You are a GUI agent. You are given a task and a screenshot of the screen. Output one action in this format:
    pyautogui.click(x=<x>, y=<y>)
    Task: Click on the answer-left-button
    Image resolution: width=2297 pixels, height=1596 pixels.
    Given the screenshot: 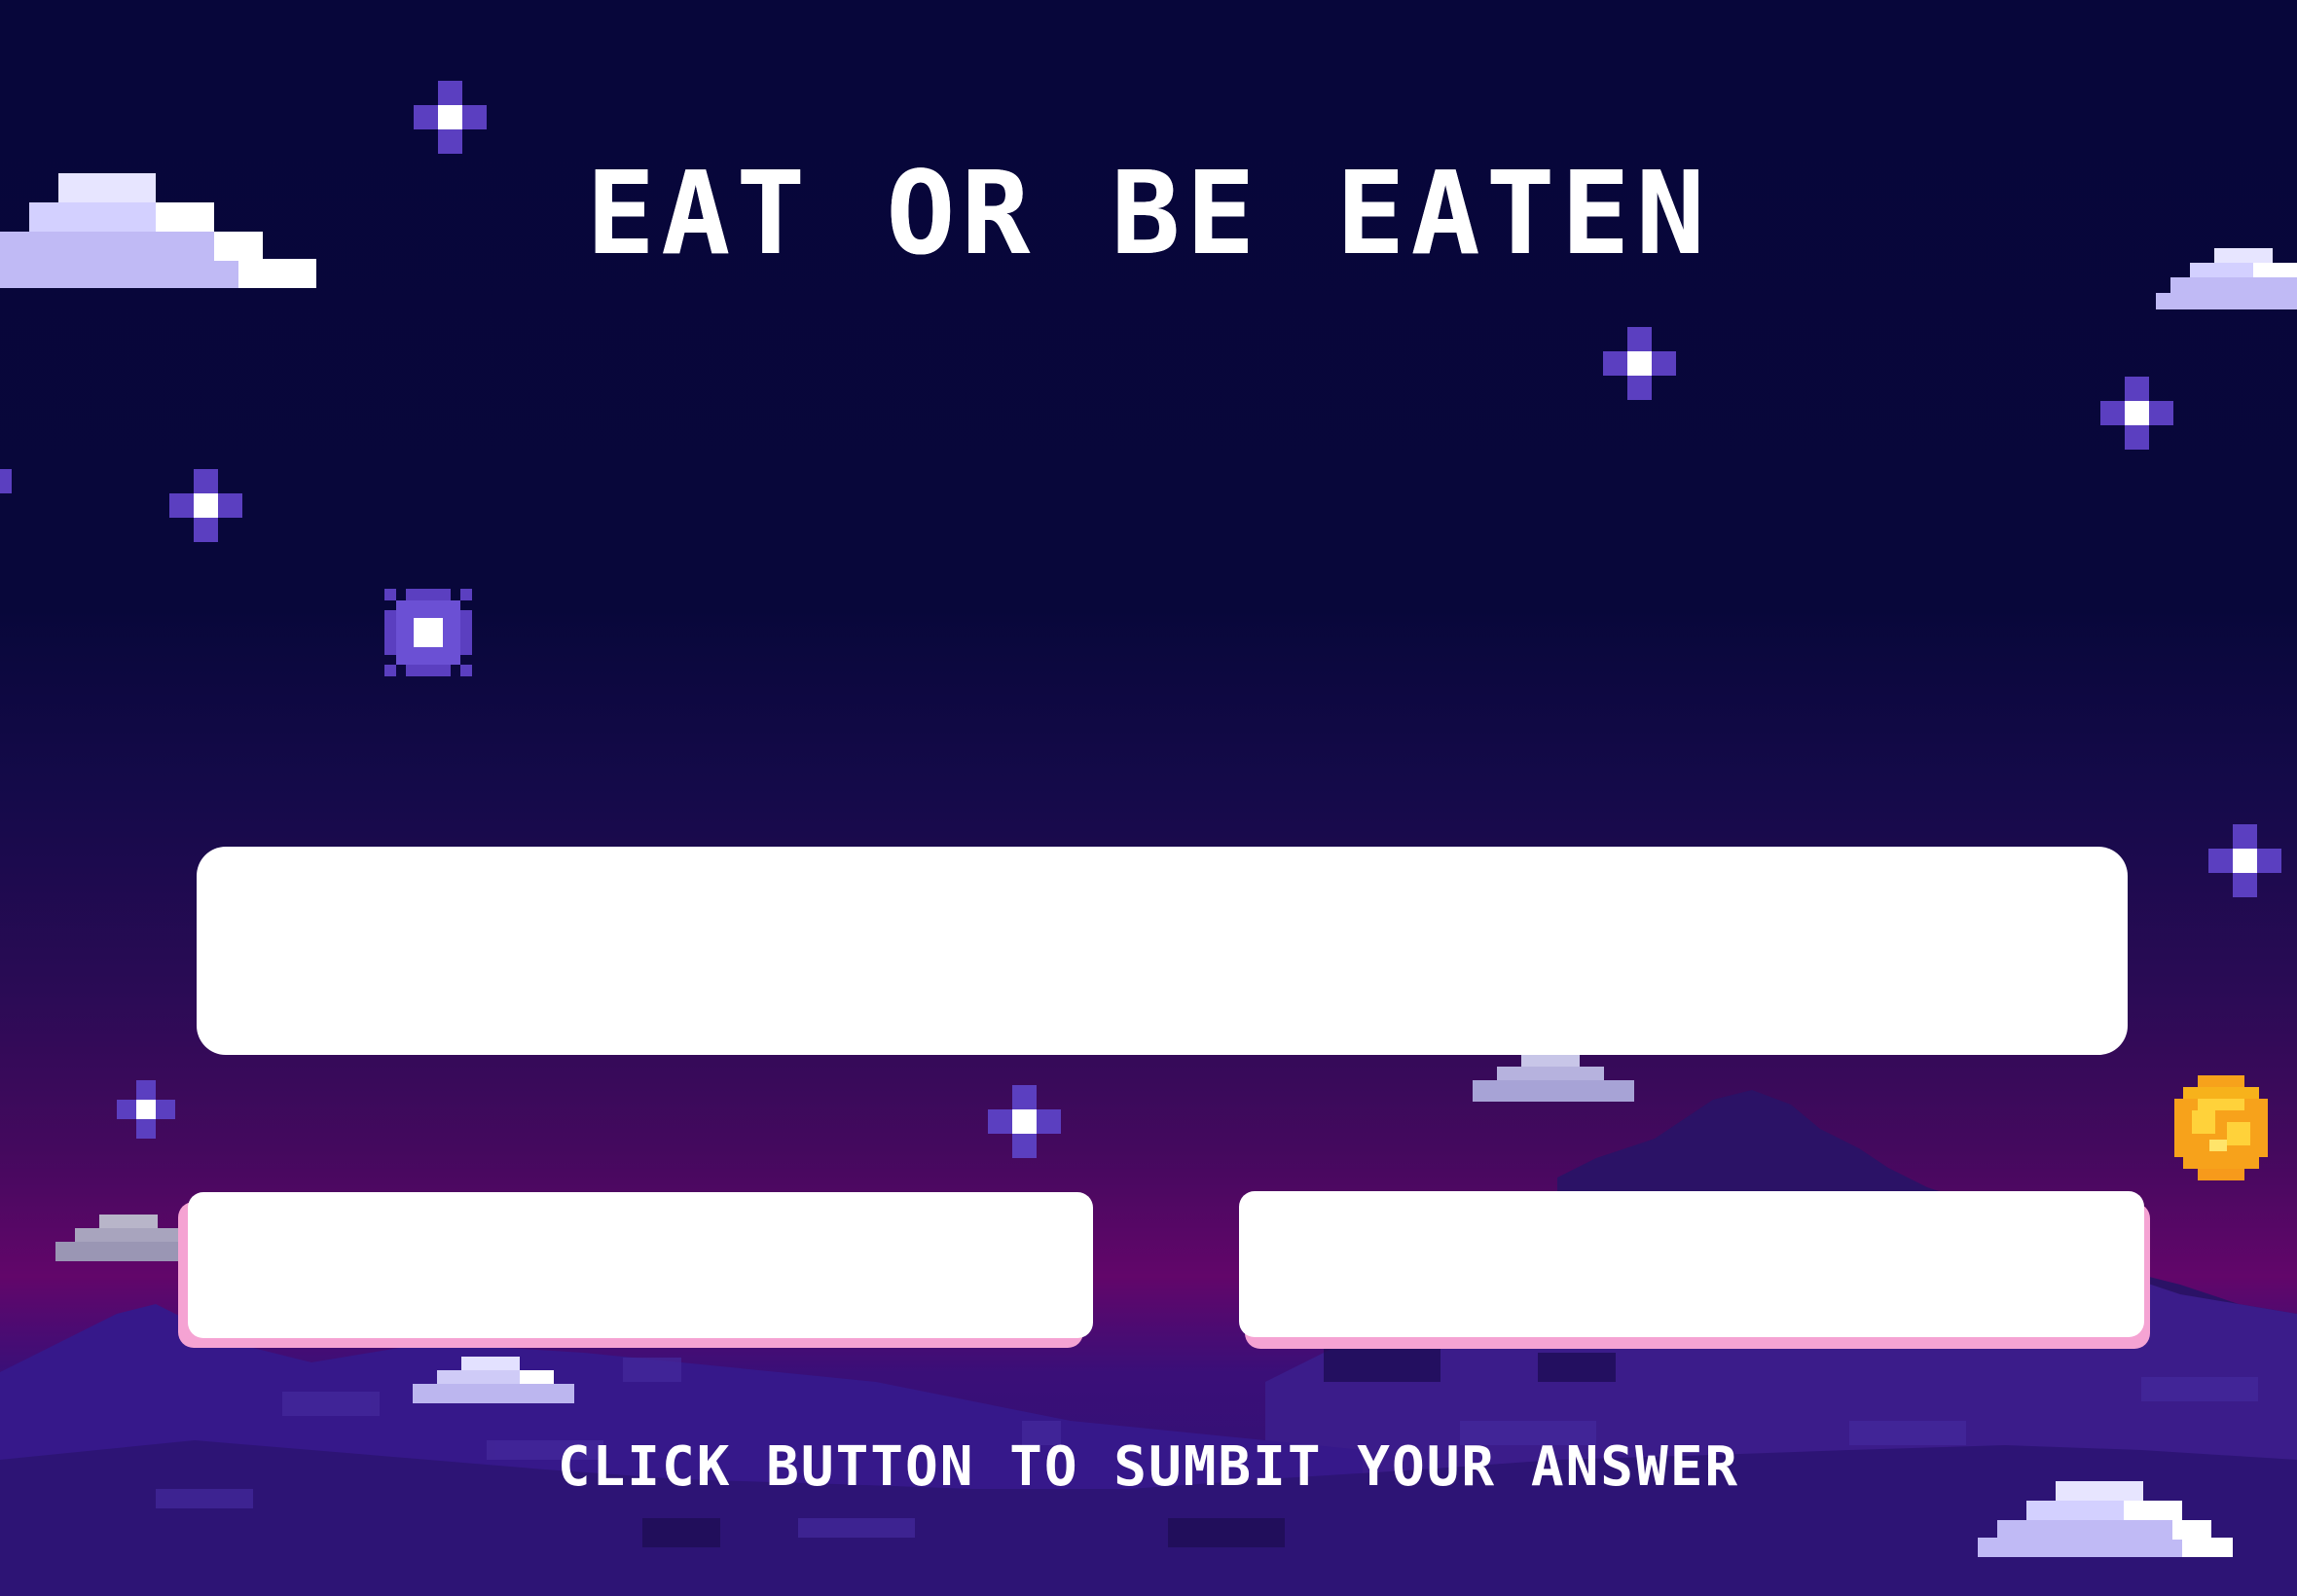 What is the action you would take?
    pyautogui.click(x=640, y=1265)
    